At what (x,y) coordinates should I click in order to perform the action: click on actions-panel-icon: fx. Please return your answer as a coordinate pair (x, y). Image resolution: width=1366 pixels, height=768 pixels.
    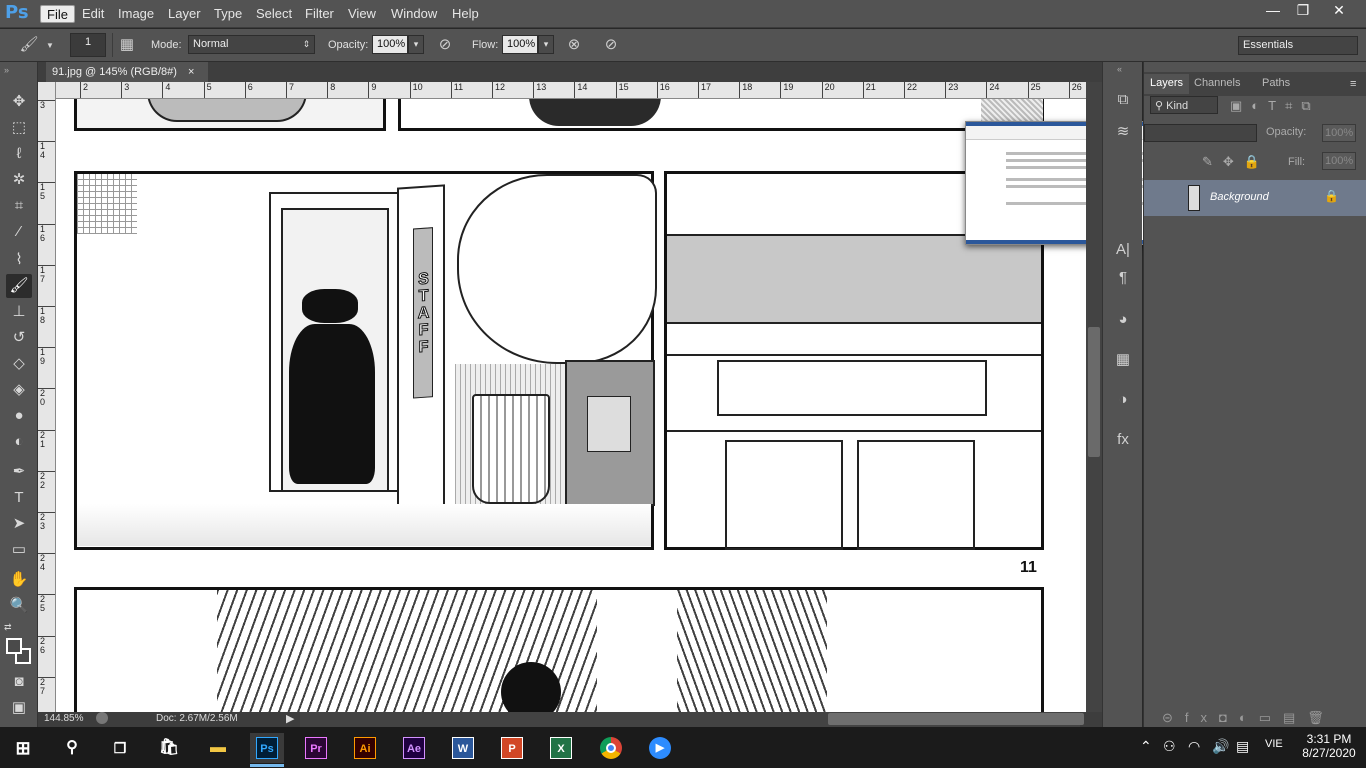
    Looking at the image, I should click on (1123, 440).